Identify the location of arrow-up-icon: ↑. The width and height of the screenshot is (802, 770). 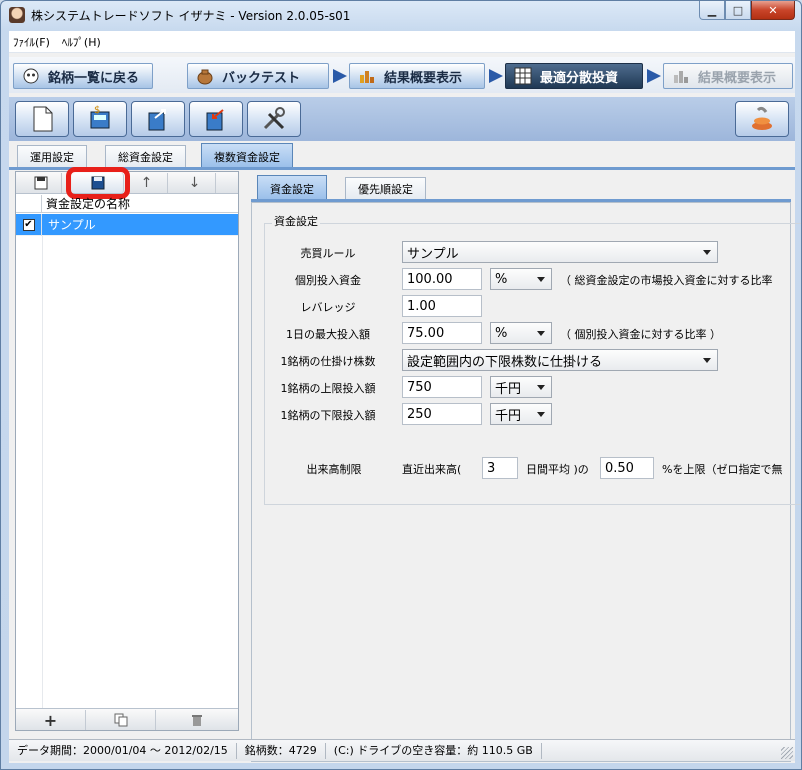
(146, 183).